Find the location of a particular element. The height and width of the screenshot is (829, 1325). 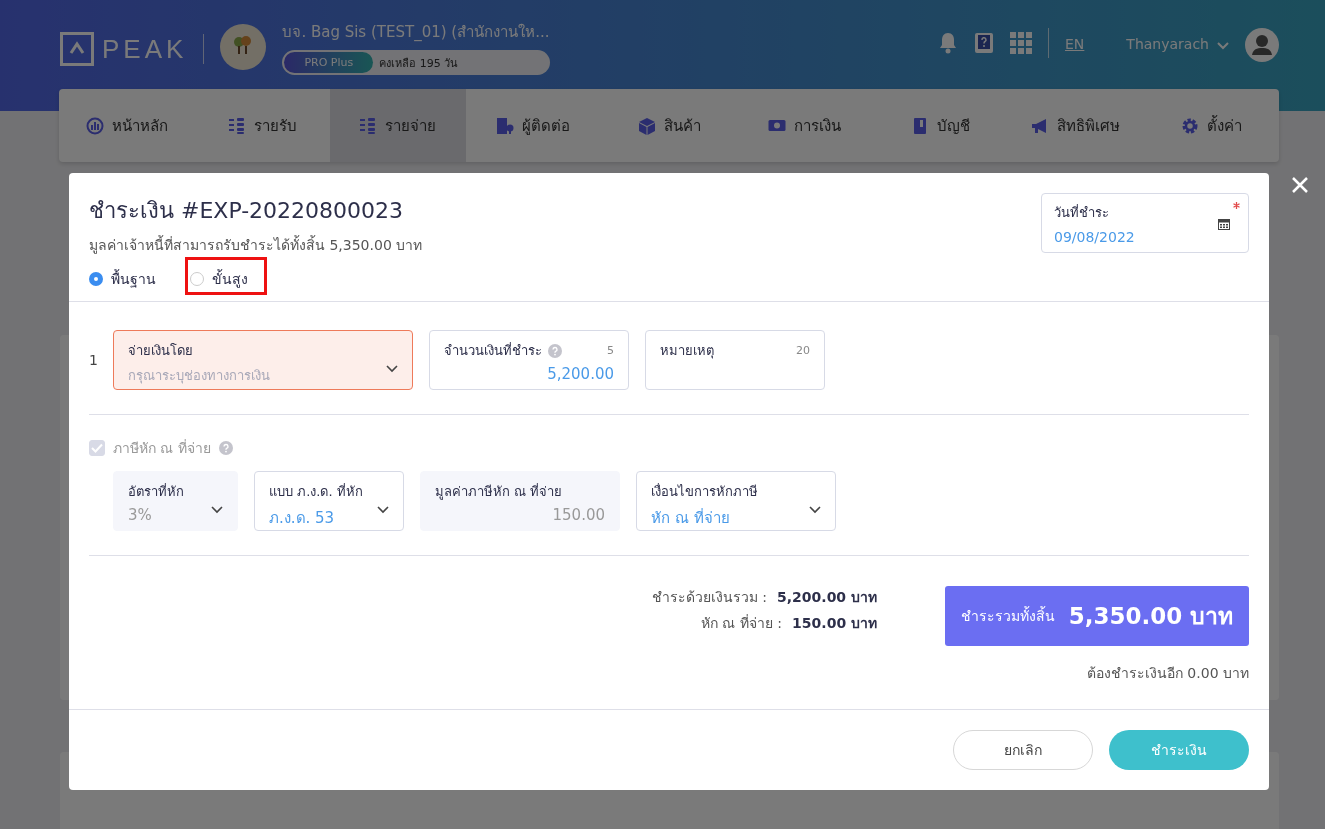

logo-text: PEAK is located at coordinates (145, 49).